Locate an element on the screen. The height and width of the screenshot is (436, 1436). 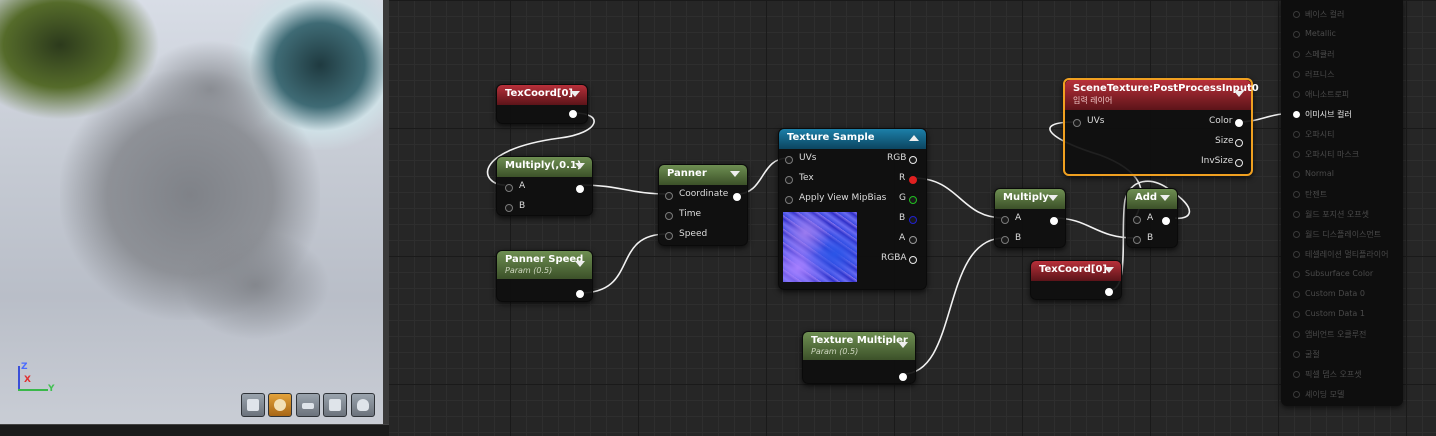
result-input-label: 월드 디스플레이스먼트 is located at coordinates (1343, 234).